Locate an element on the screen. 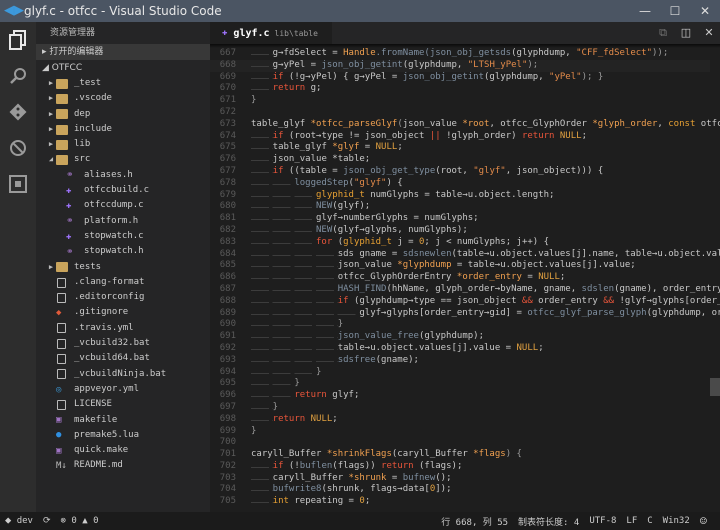 The height and width of the screenshot is (530, 720). file-tree-item: ⚭ aliases.h is located at coordinates (123, 175).